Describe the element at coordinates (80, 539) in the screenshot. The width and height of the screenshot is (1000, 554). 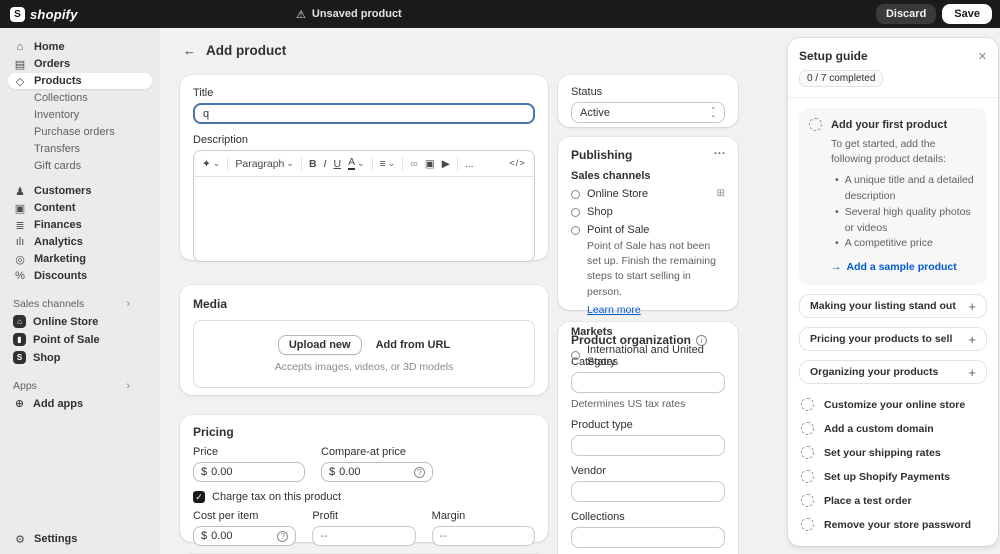
I see `sidebar-item-settings: ⚙ Settings` at that location.